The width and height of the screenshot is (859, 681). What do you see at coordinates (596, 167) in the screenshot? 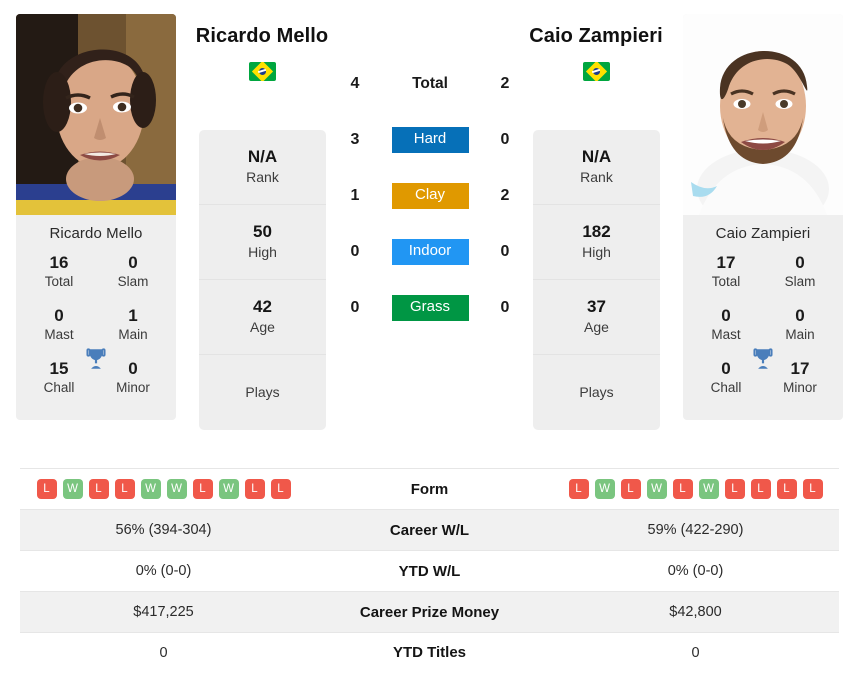
I see `info-rank-right: N/A Rank` at bounding box center [596, 167].